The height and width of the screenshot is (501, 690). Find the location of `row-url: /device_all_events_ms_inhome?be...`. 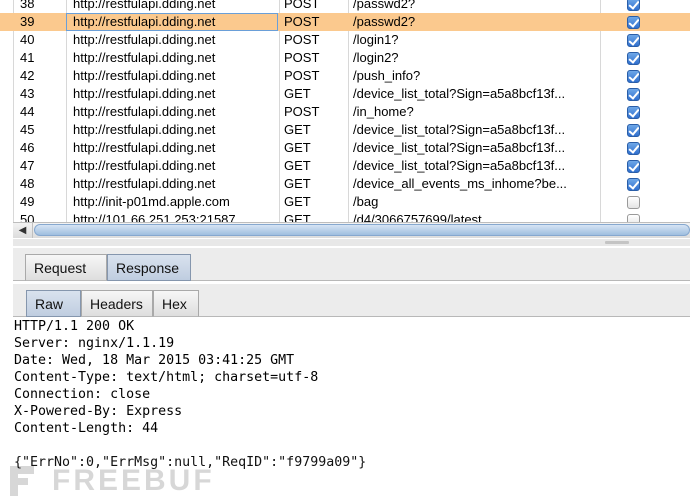

row-url: /device_all_events_ms_inhome?be... is located at coordinates (460, 183).